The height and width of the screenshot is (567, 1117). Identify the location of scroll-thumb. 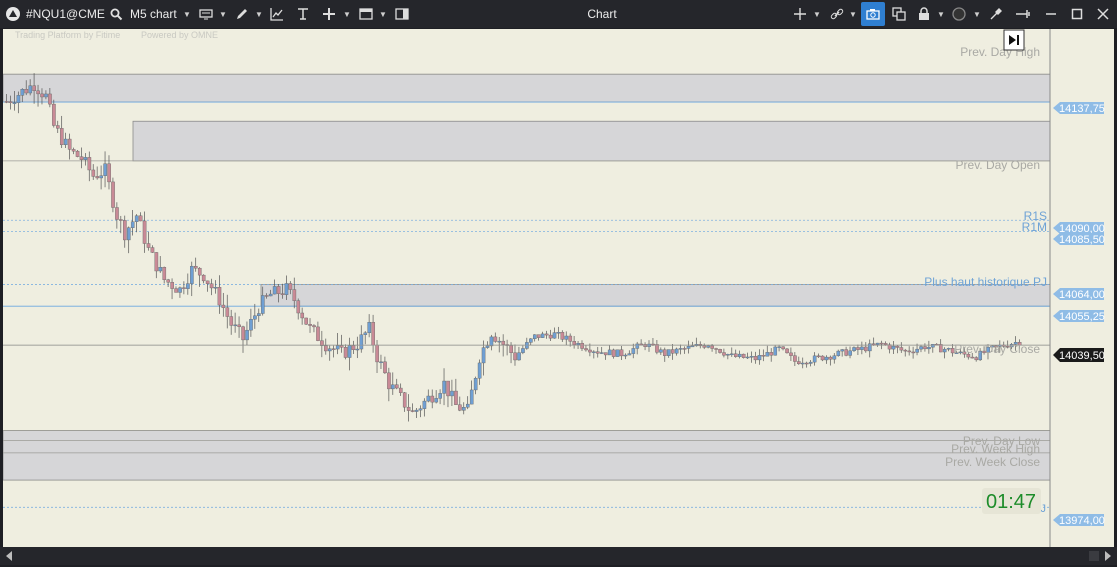
(1094, 556).